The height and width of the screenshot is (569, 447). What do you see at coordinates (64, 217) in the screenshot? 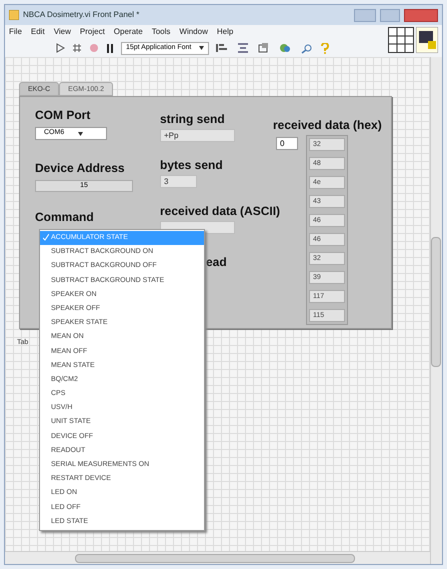
I see `command-label: Command` at bounding box center [64, 217].